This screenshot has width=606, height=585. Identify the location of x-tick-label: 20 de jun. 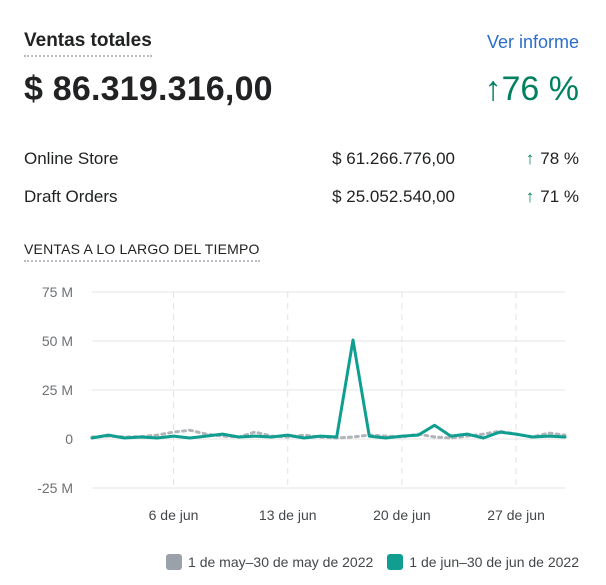
(402, 515).